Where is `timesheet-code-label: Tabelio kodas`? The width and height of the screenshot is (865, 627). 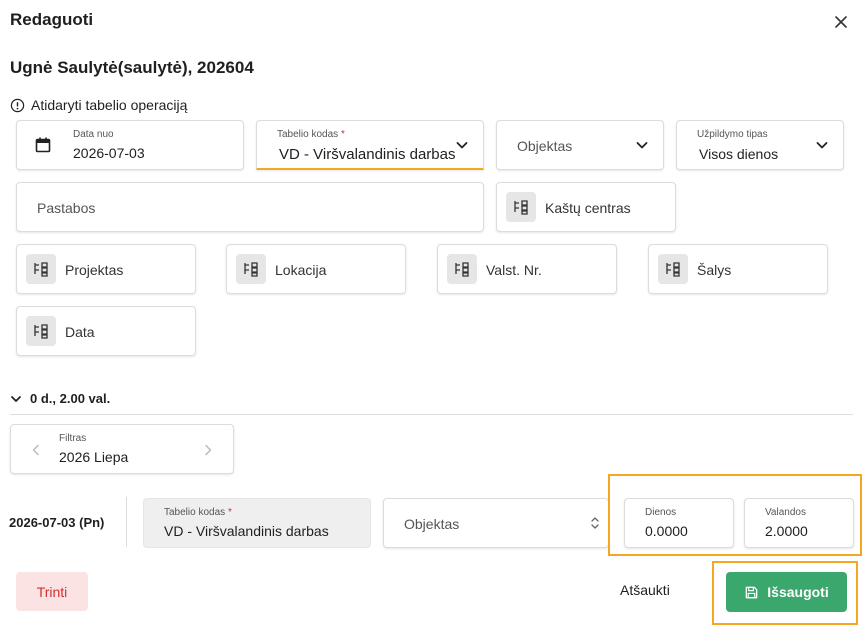
timesheet-code-label: Tabelio kodas is located at coordinates (308, 134).